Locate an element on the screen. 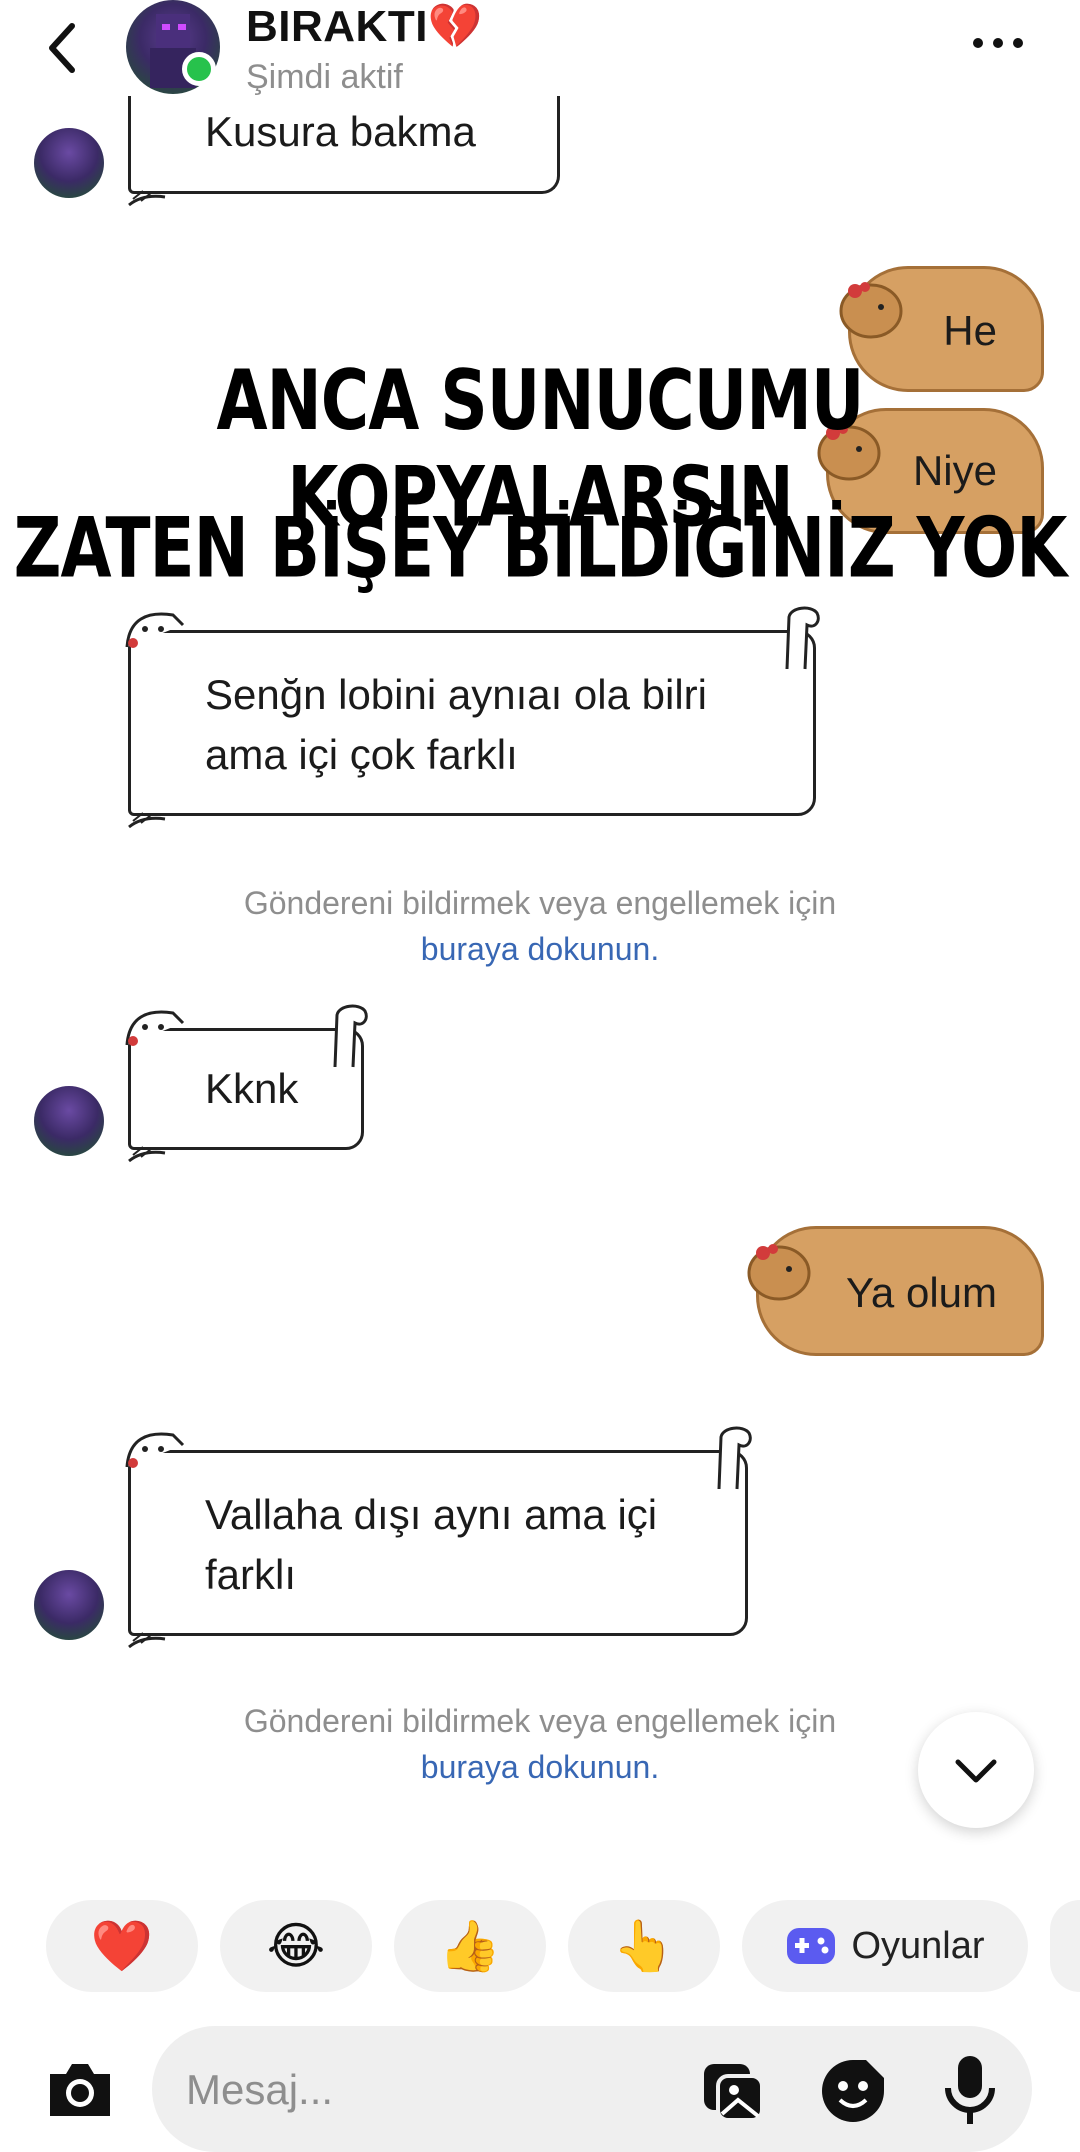 This screenshot has height=2152, width=1080. gallery-icon is located at coordinates (733, 2091).